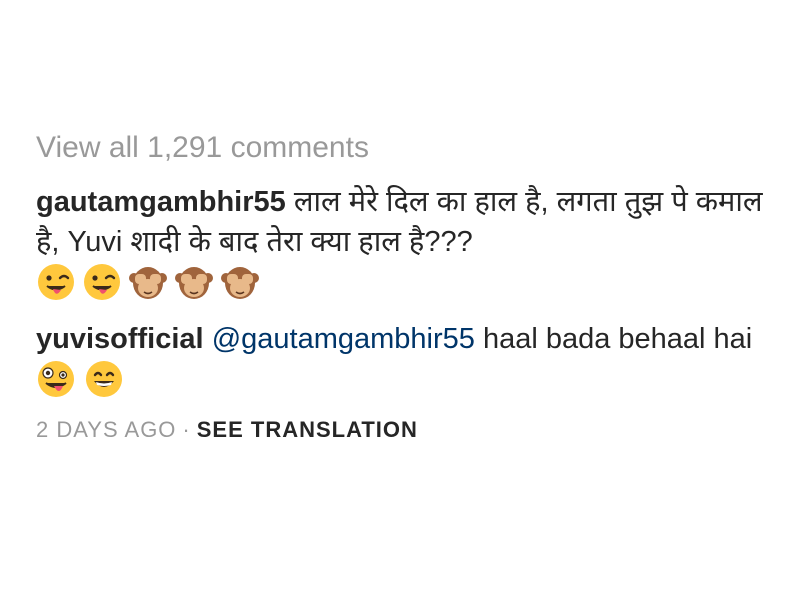 This screenshot has height=605, width=806. I want to click on view-all-comments-link: View all 1,291 comments, so click(406, 148).